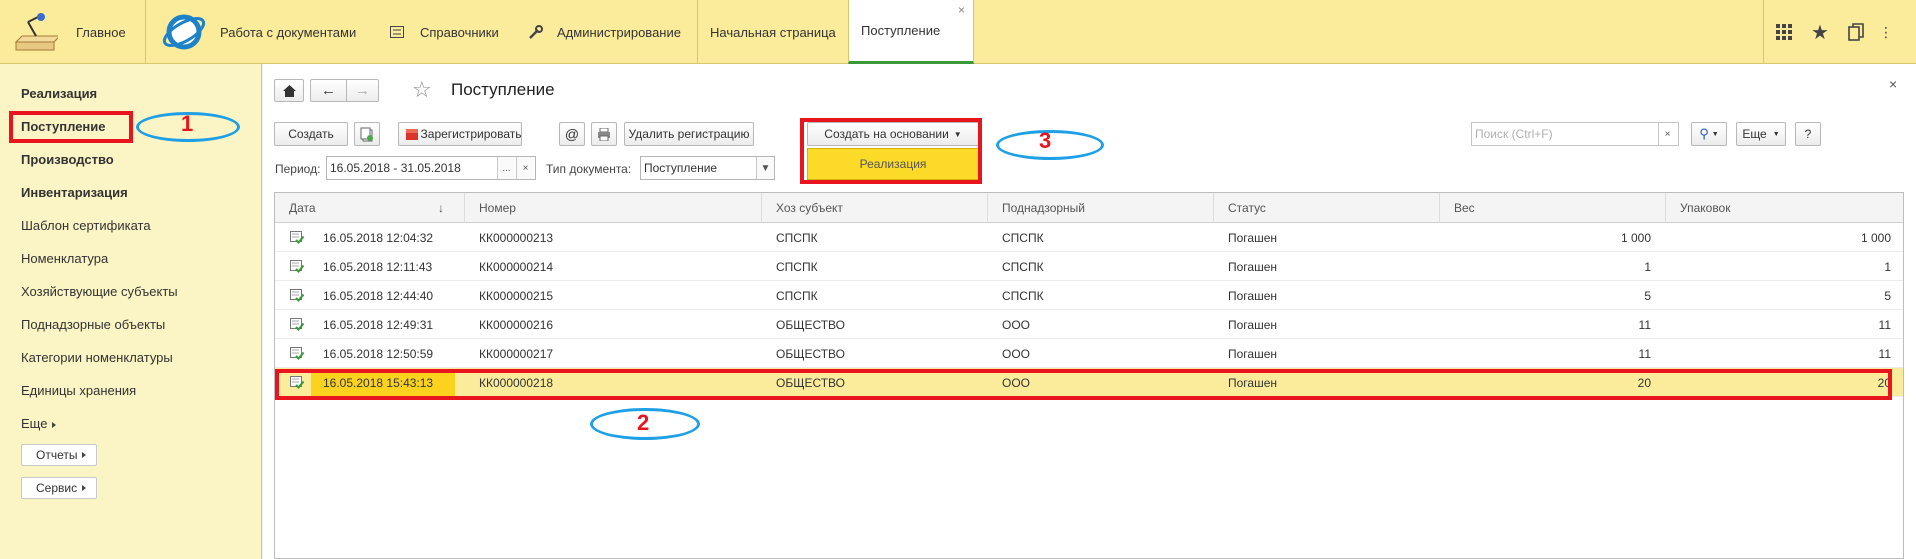 This screenshot has width=1916, height=559. What do you see at coordinates (64, 258) in the screenshot?
I see `sidebar-item-nomenclature: Номенклатура` at bounding box center [64, 258].